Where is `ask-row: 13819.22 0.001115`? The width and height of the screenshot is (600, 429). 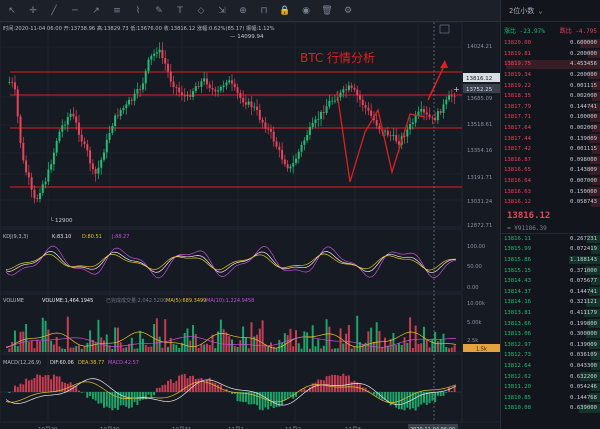
ask-row: 13819.22 0.001115 is located at coordinates (550, 85).